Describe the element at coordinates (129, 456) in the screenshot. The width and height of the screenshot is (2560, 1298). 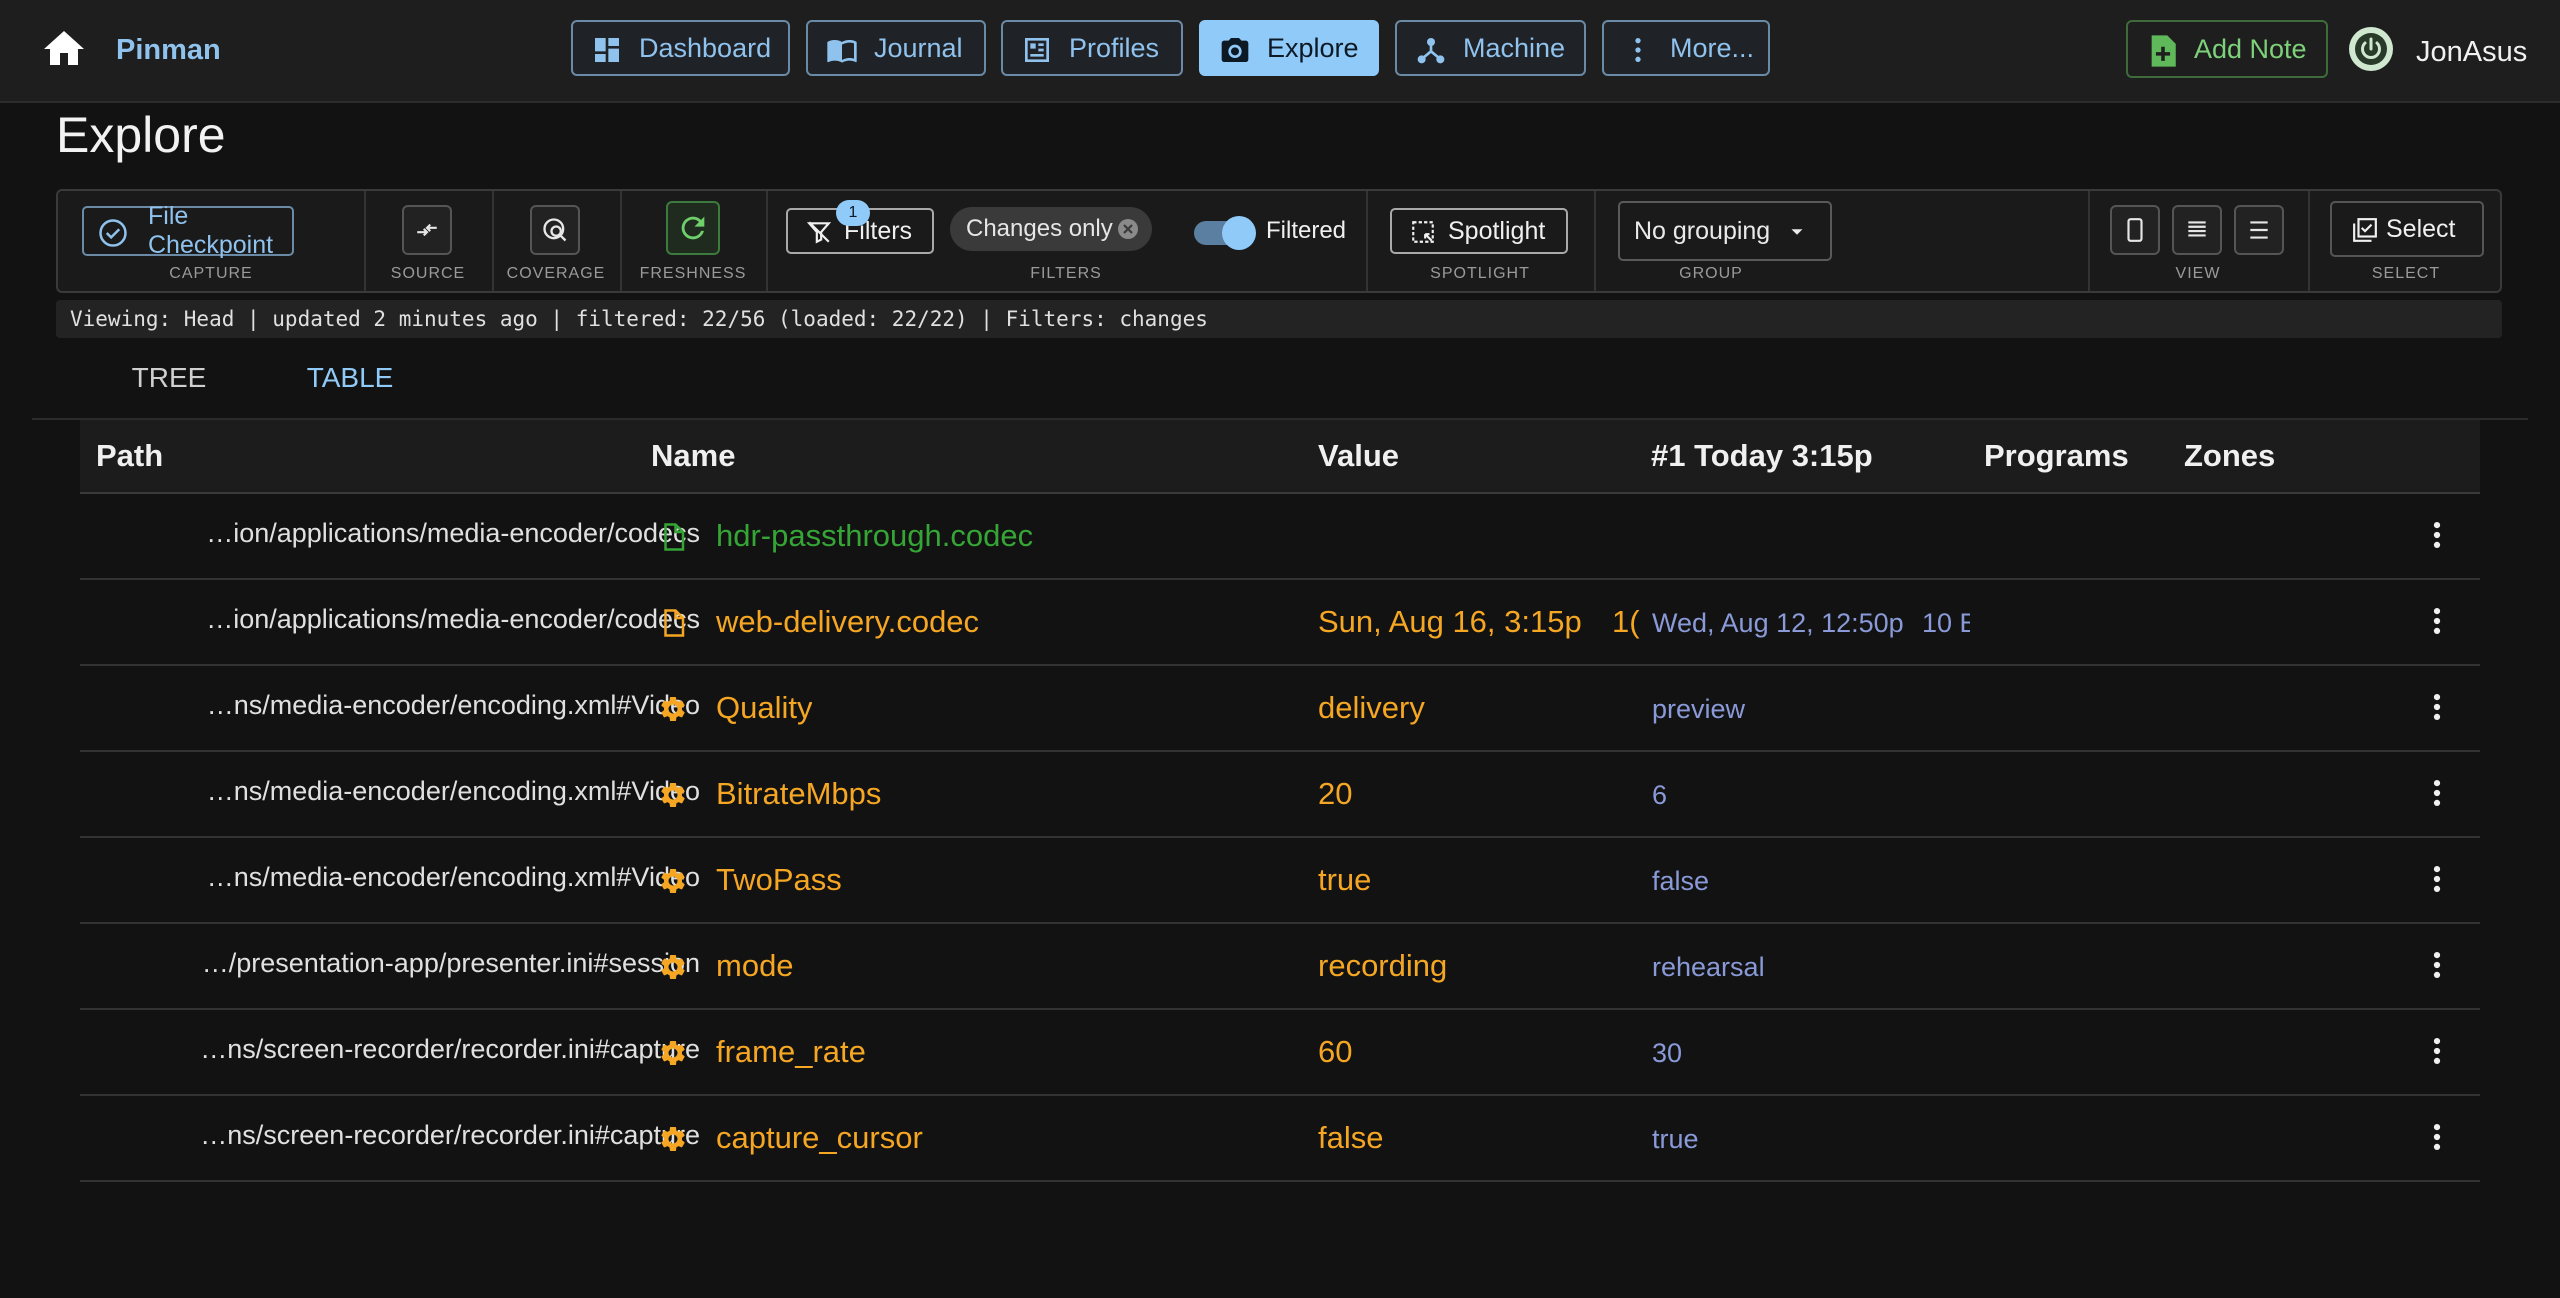
I see `column-header-path: Path` at that location.